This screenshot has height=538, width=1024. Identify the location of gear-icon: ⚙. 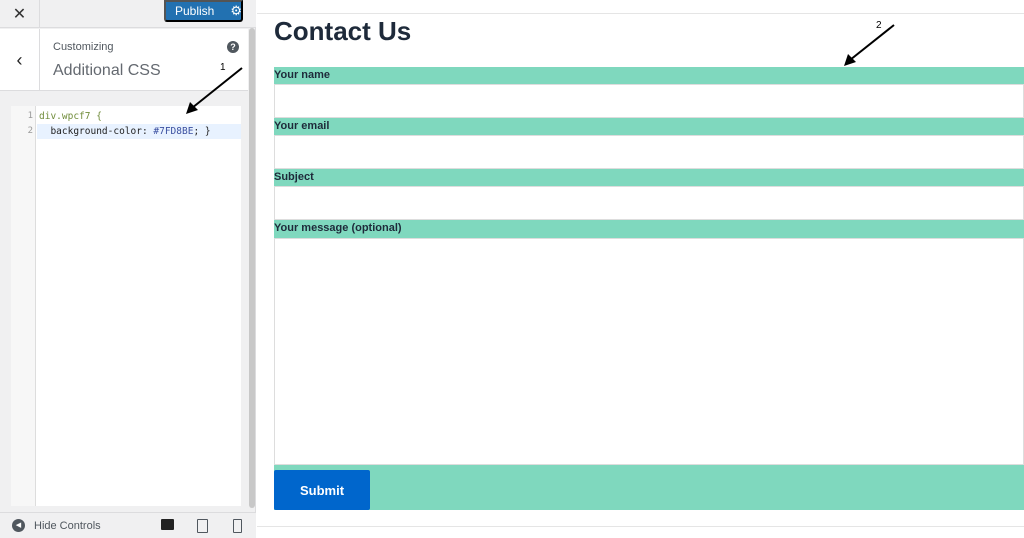
(236, 11).